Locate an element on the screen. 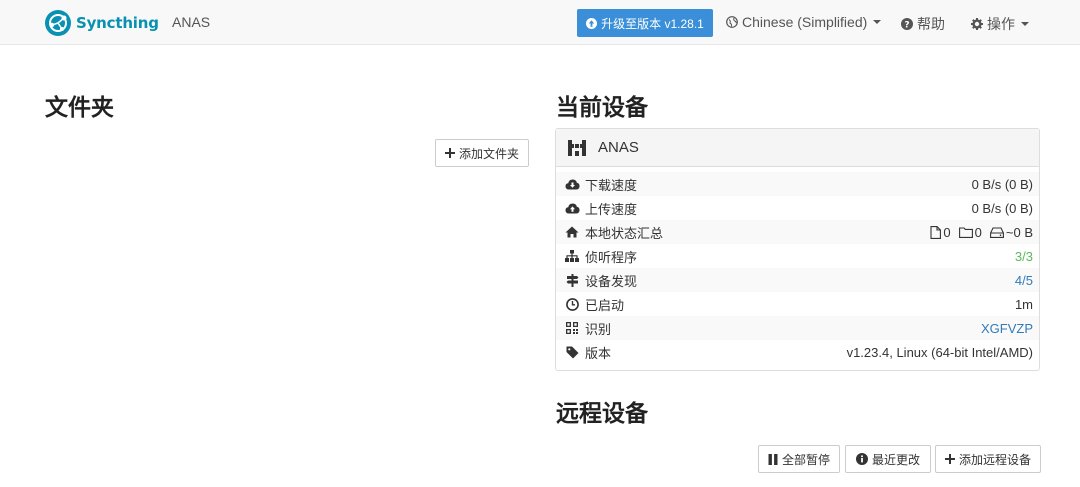 The height and width of the screenshot is (487, 1080). version-row: 版本 v1.23.4, Linux (64-bit Intel/AMD) is located at coordinates (797, 352).